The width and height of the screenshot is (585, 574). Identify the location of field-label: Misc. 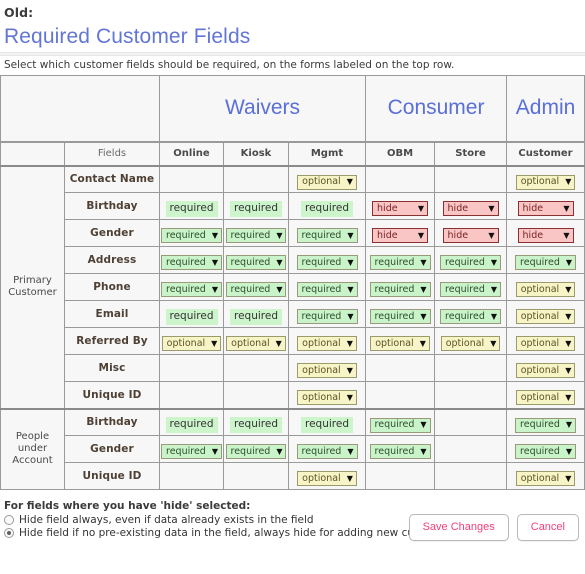
(112, 368).